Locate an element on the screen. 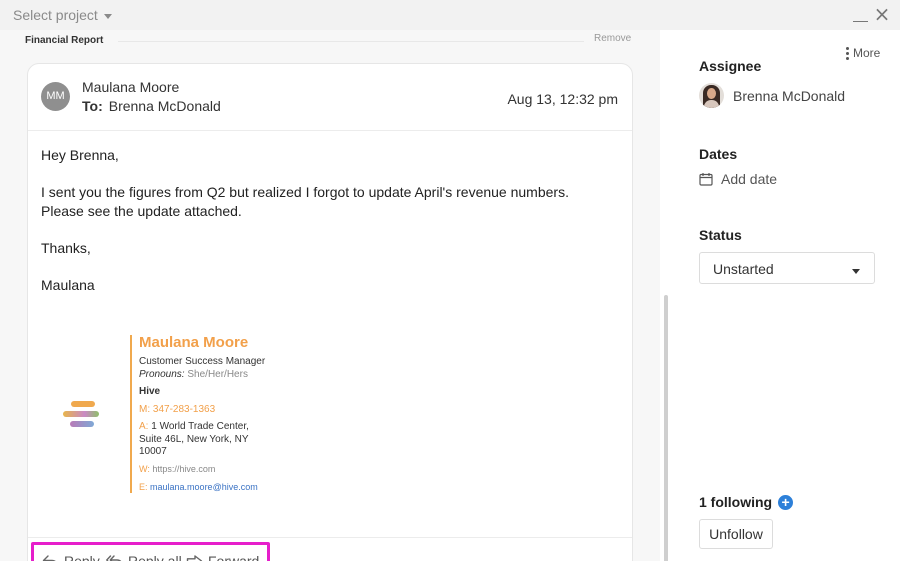  project-select-label: Select project is located at coordinates (55, 15).